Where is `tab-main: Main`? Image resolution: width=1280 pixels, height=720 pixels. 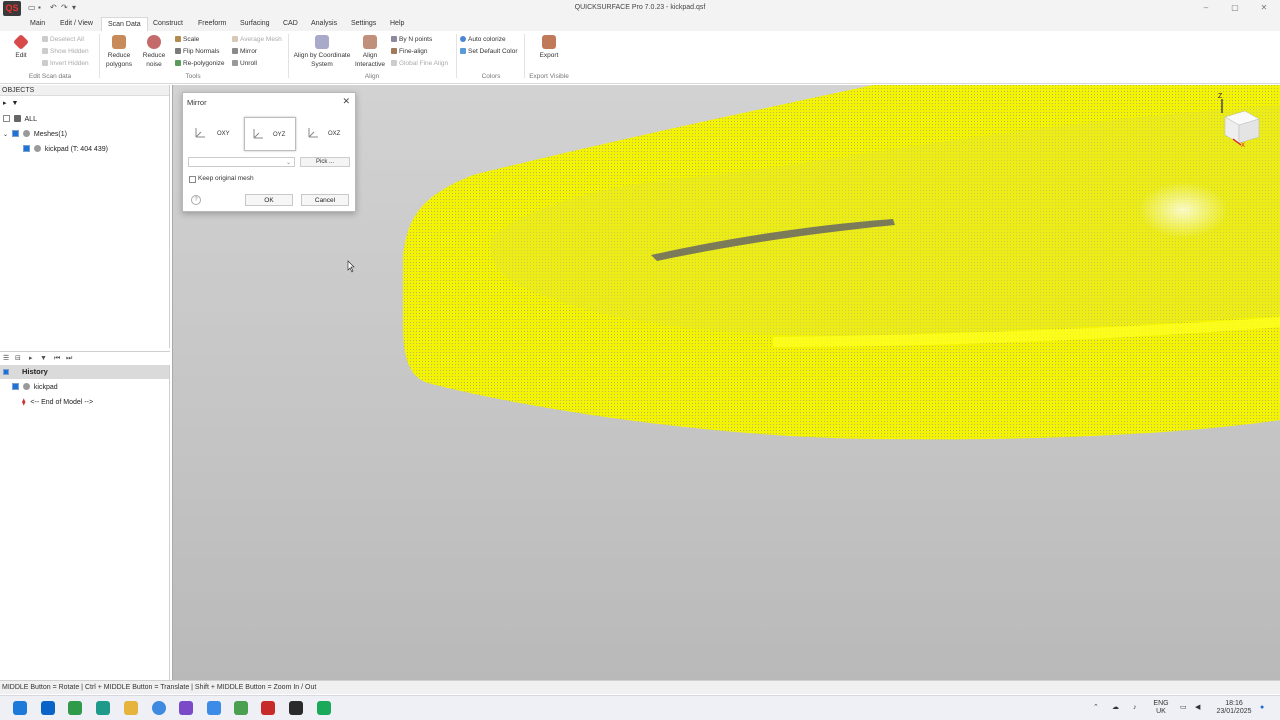 tab-main: Main is located at coordinates (37, 24).